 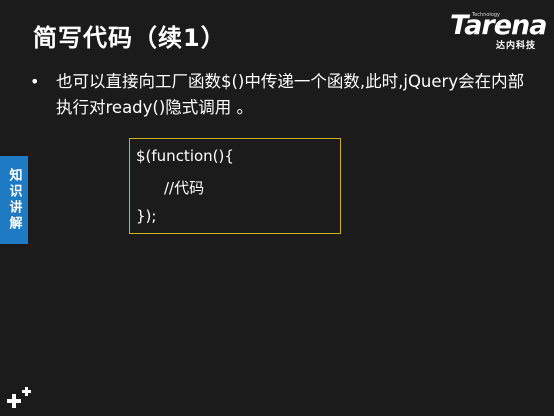 I want to click on side-tab-knowledge: 知识讲解, so click(x=14, y=200).